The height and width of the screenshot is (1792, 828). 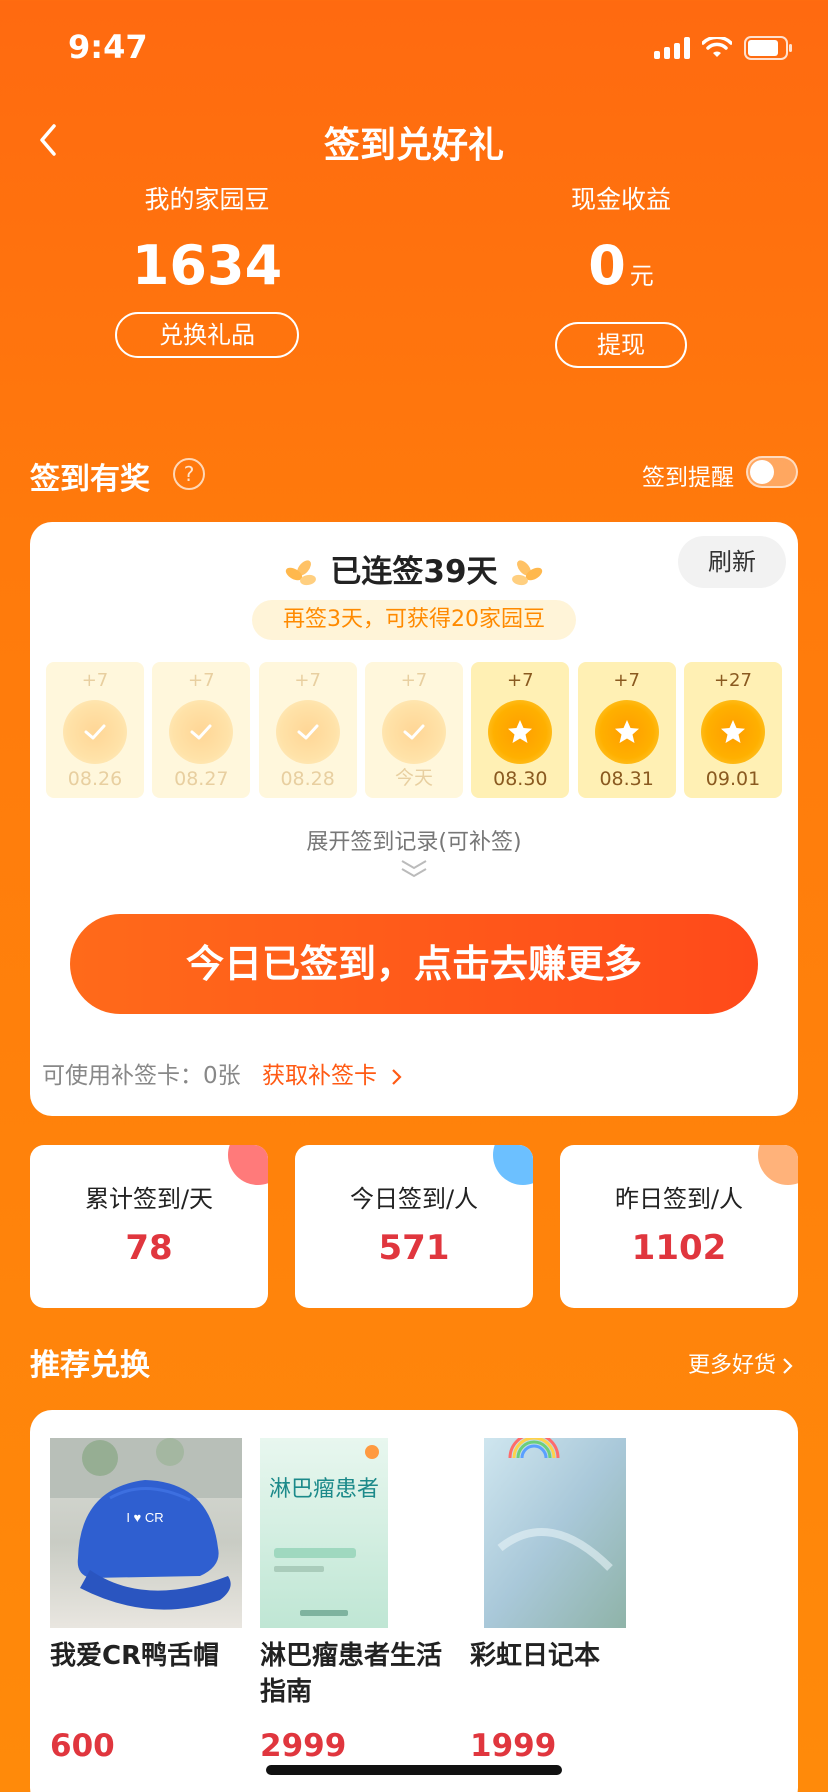 I want to click on makeup-card-row: 可使用补签卡：0张 获取补签卡, so click(x=223, y=1073).